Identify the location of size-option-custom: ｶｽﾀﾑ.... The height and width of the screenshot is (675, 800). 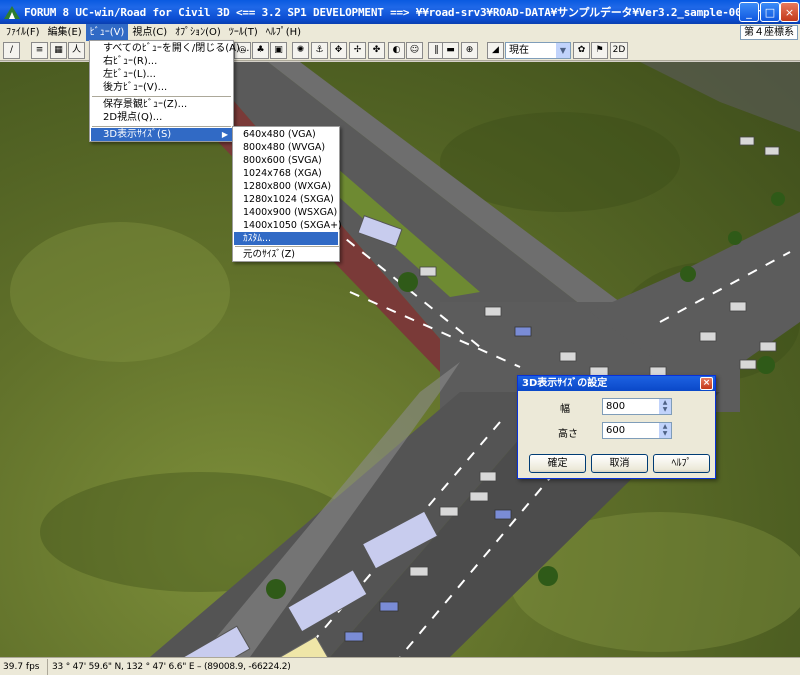
(286, 238).